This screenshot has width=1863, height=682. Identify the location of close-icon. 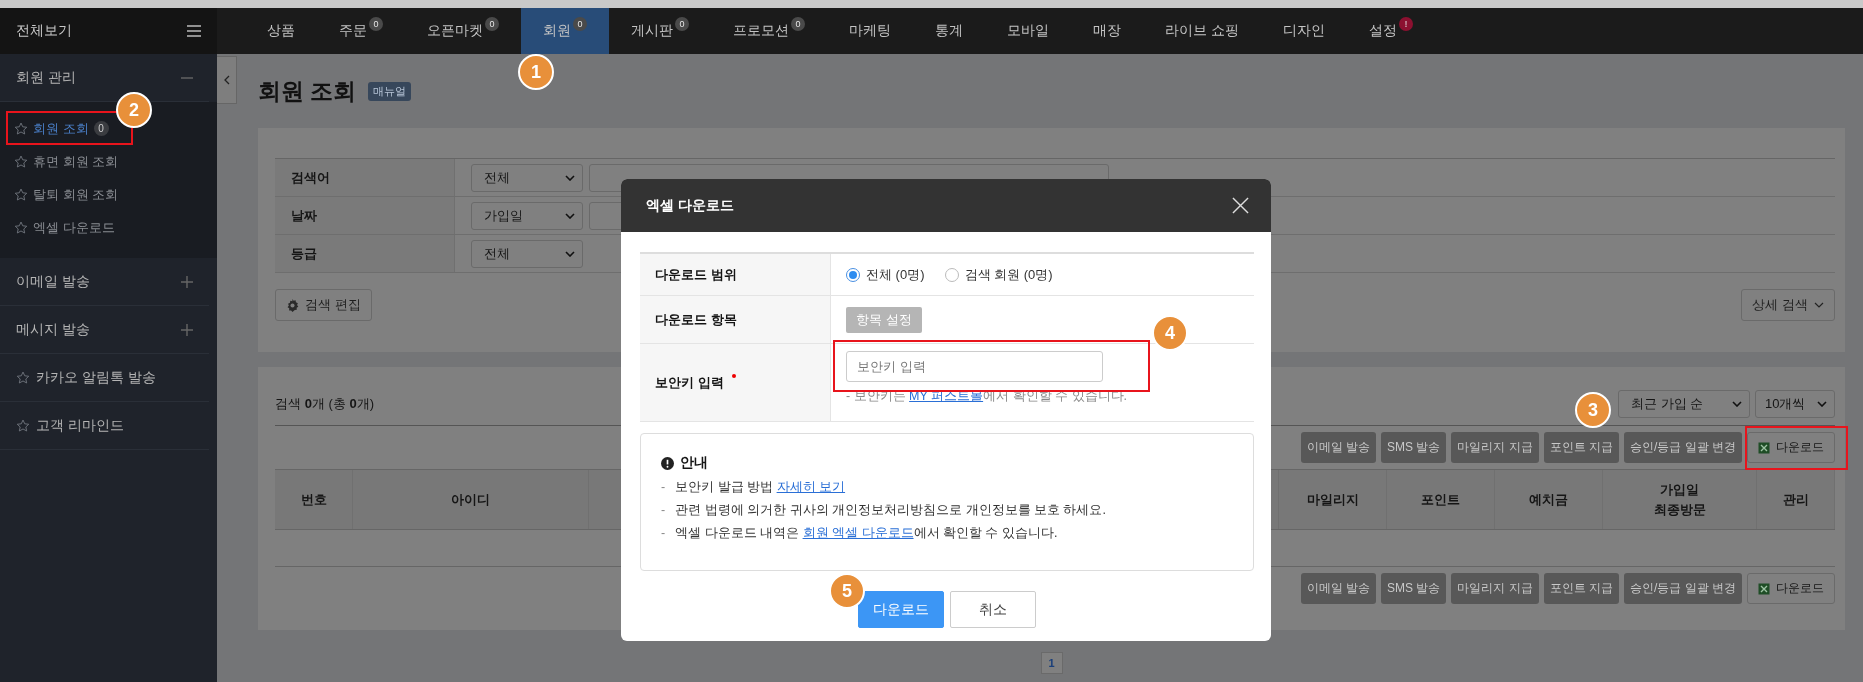
(1240, 205).